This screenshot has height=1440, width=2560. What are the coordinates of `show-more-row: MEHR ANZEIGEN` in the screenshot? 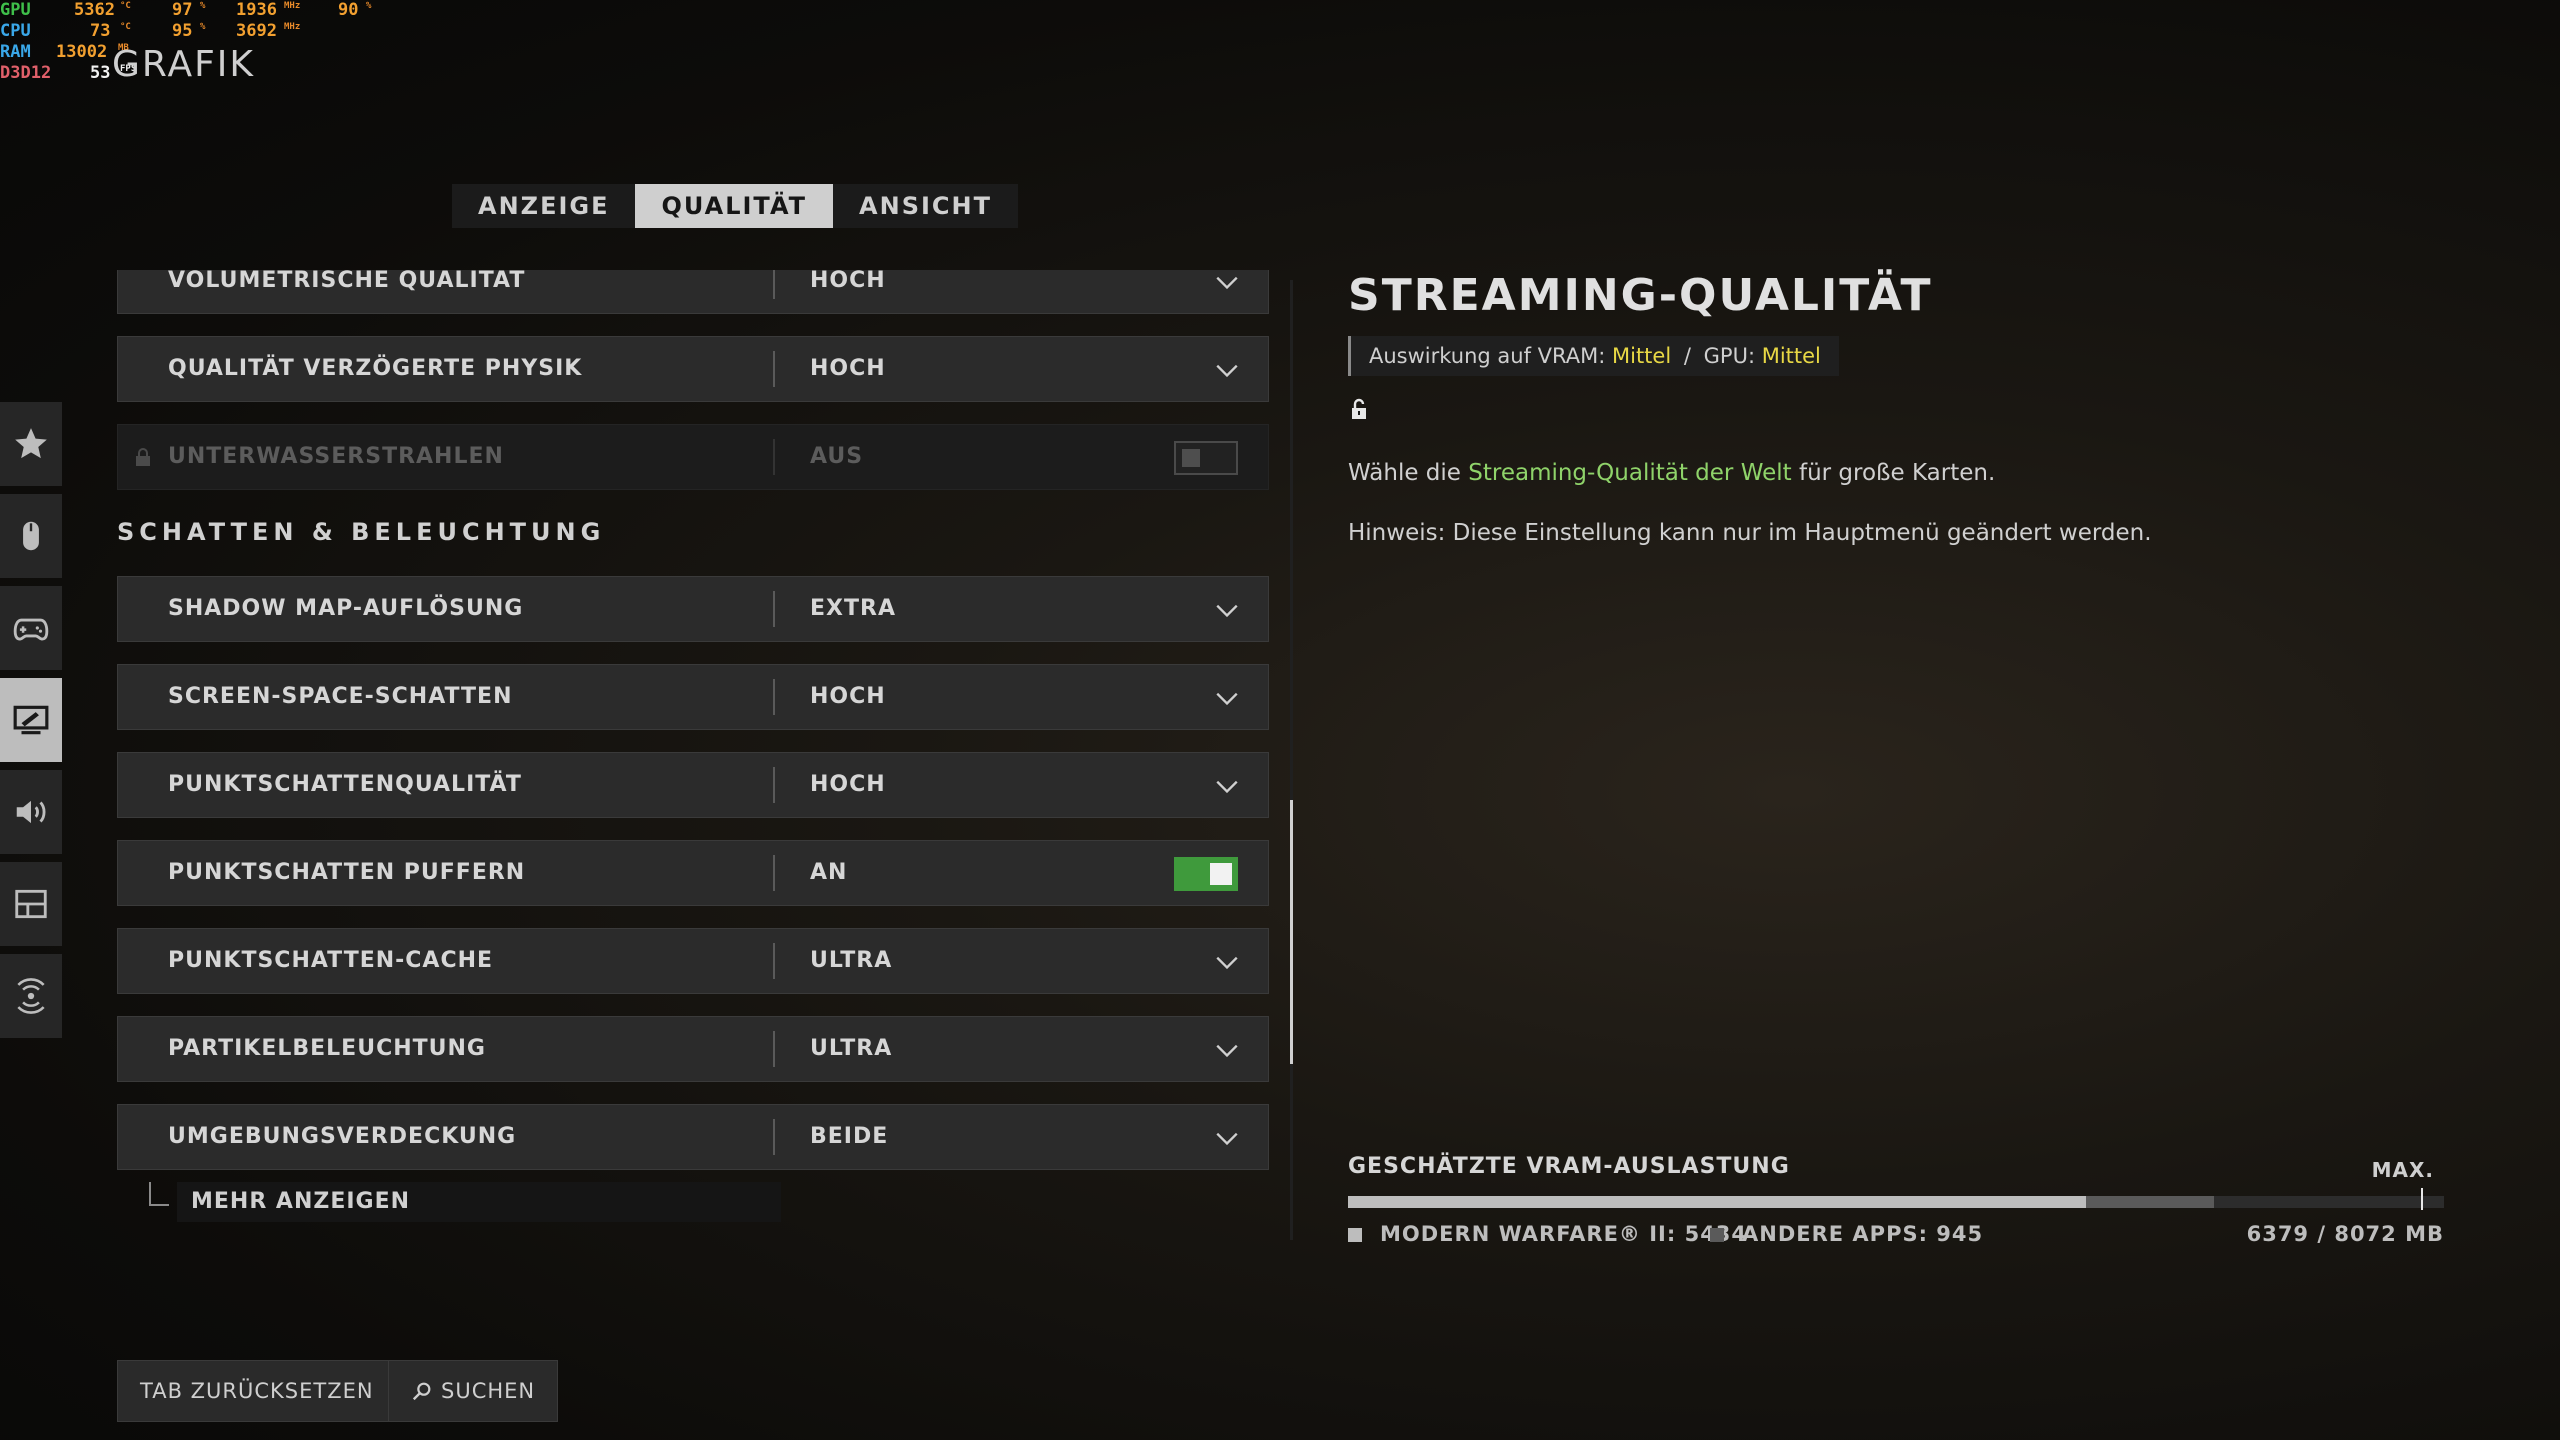 It's located at (519, 1202).